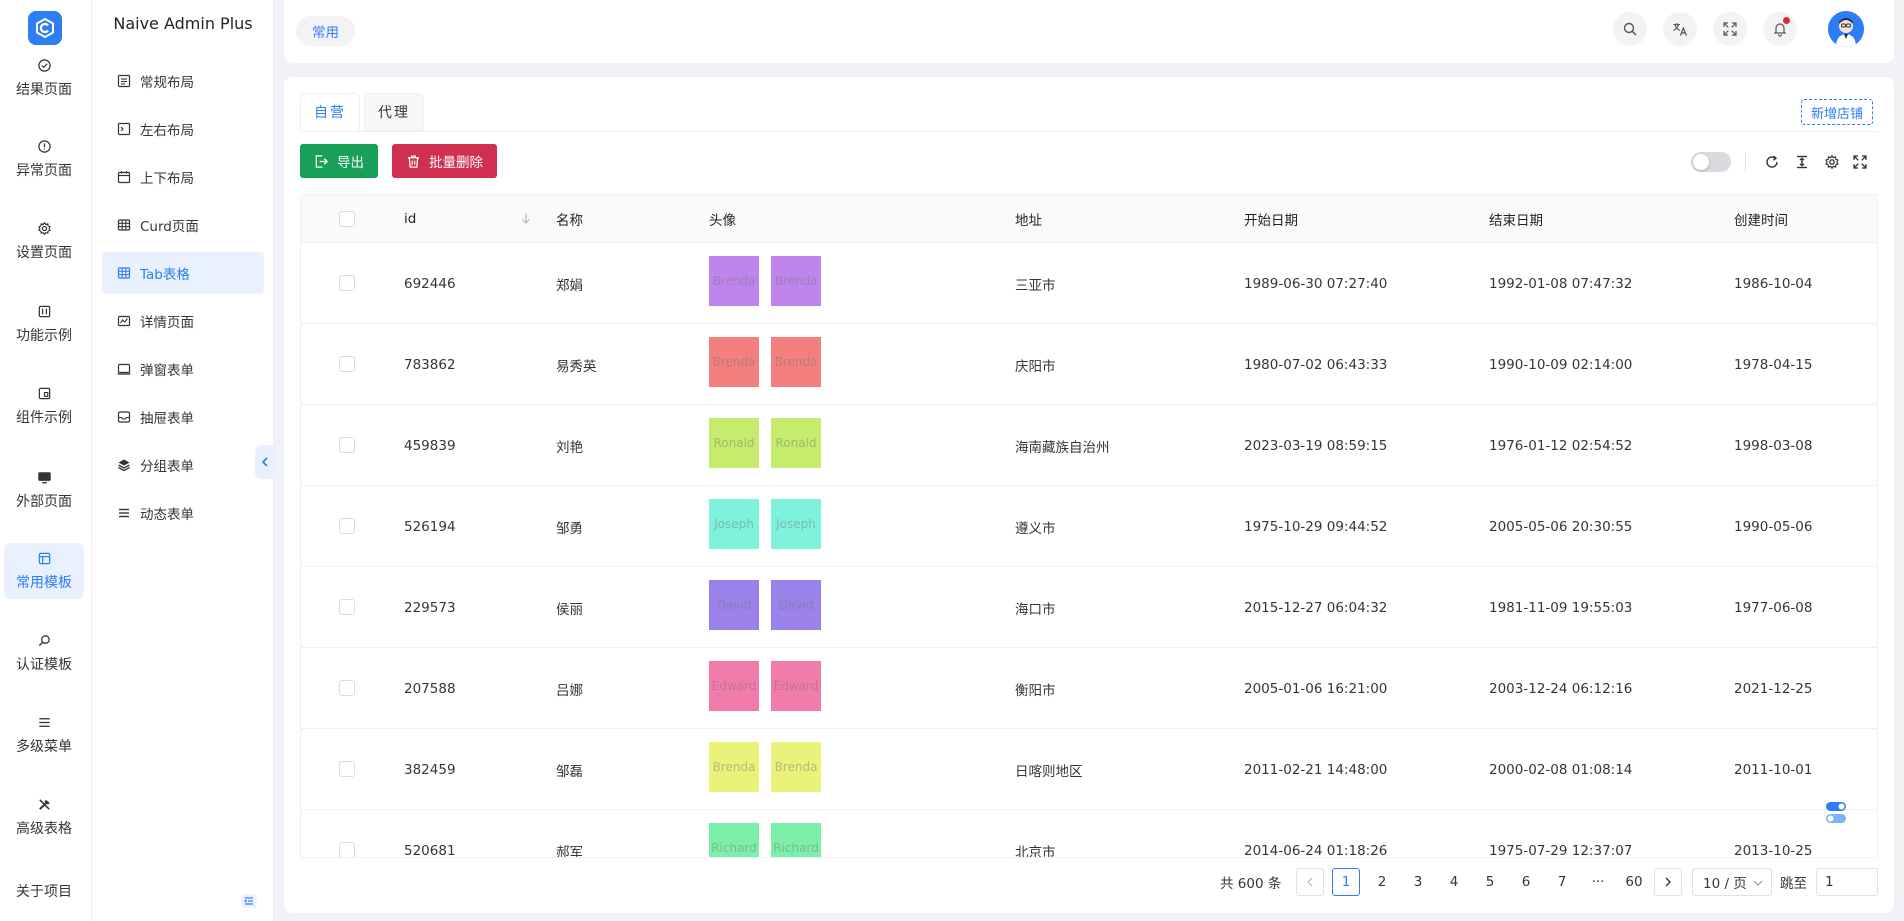 The image size is (1904, 921). Describe the element at coordinates (1562, 882) in the screenshot. I see `pagination-page: 7` at that location.